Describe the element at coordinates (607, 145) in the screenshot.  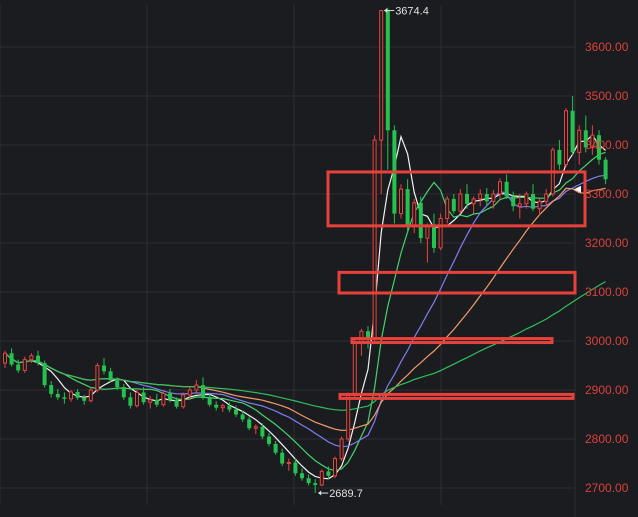
I see `y-tick-label: 3400.00` at that location.